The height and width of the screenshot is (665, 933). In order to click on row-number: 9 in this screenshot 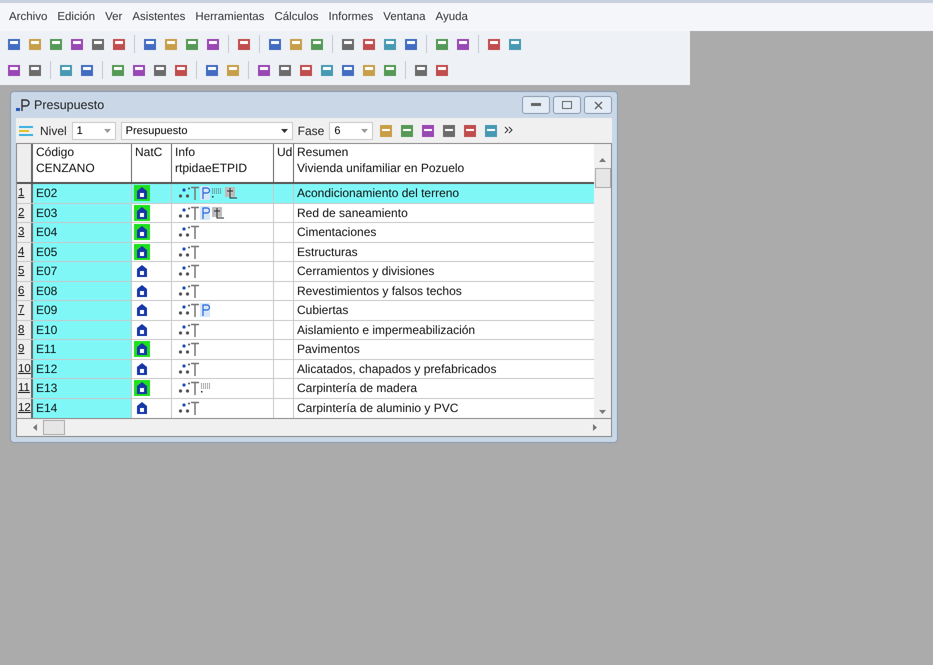, I will do `click(25, 349)`.